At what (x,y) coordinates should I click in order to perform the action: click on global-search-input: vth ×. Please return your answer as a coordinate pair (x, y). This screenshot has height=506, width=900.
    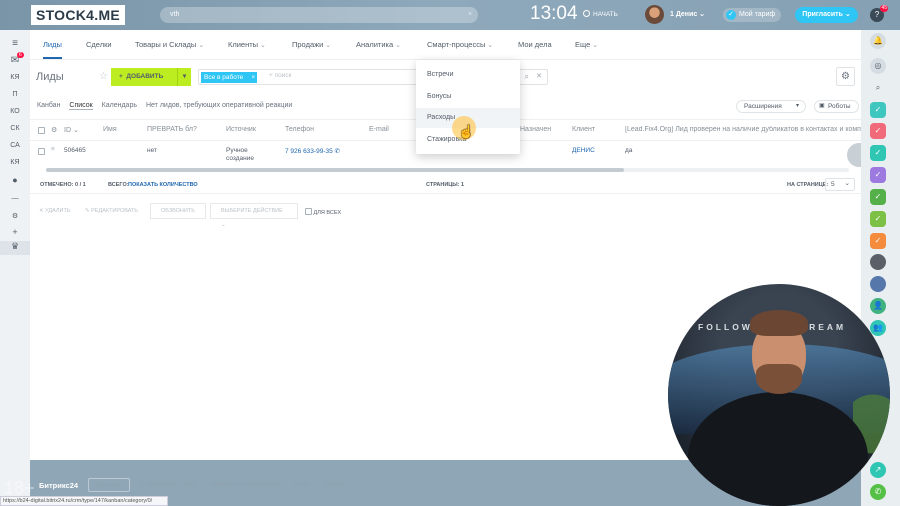
    Looking at the image, I should click on (319, 15).